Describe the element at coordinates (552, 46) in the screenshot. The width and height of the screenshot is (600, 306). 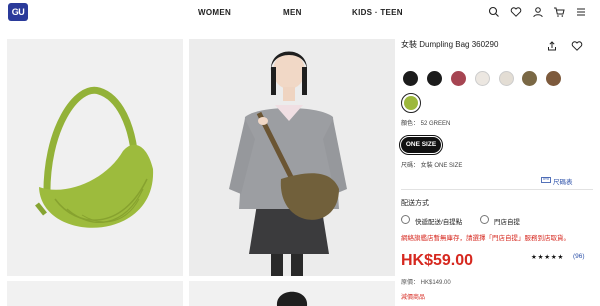
I see `share-icon` at that location.